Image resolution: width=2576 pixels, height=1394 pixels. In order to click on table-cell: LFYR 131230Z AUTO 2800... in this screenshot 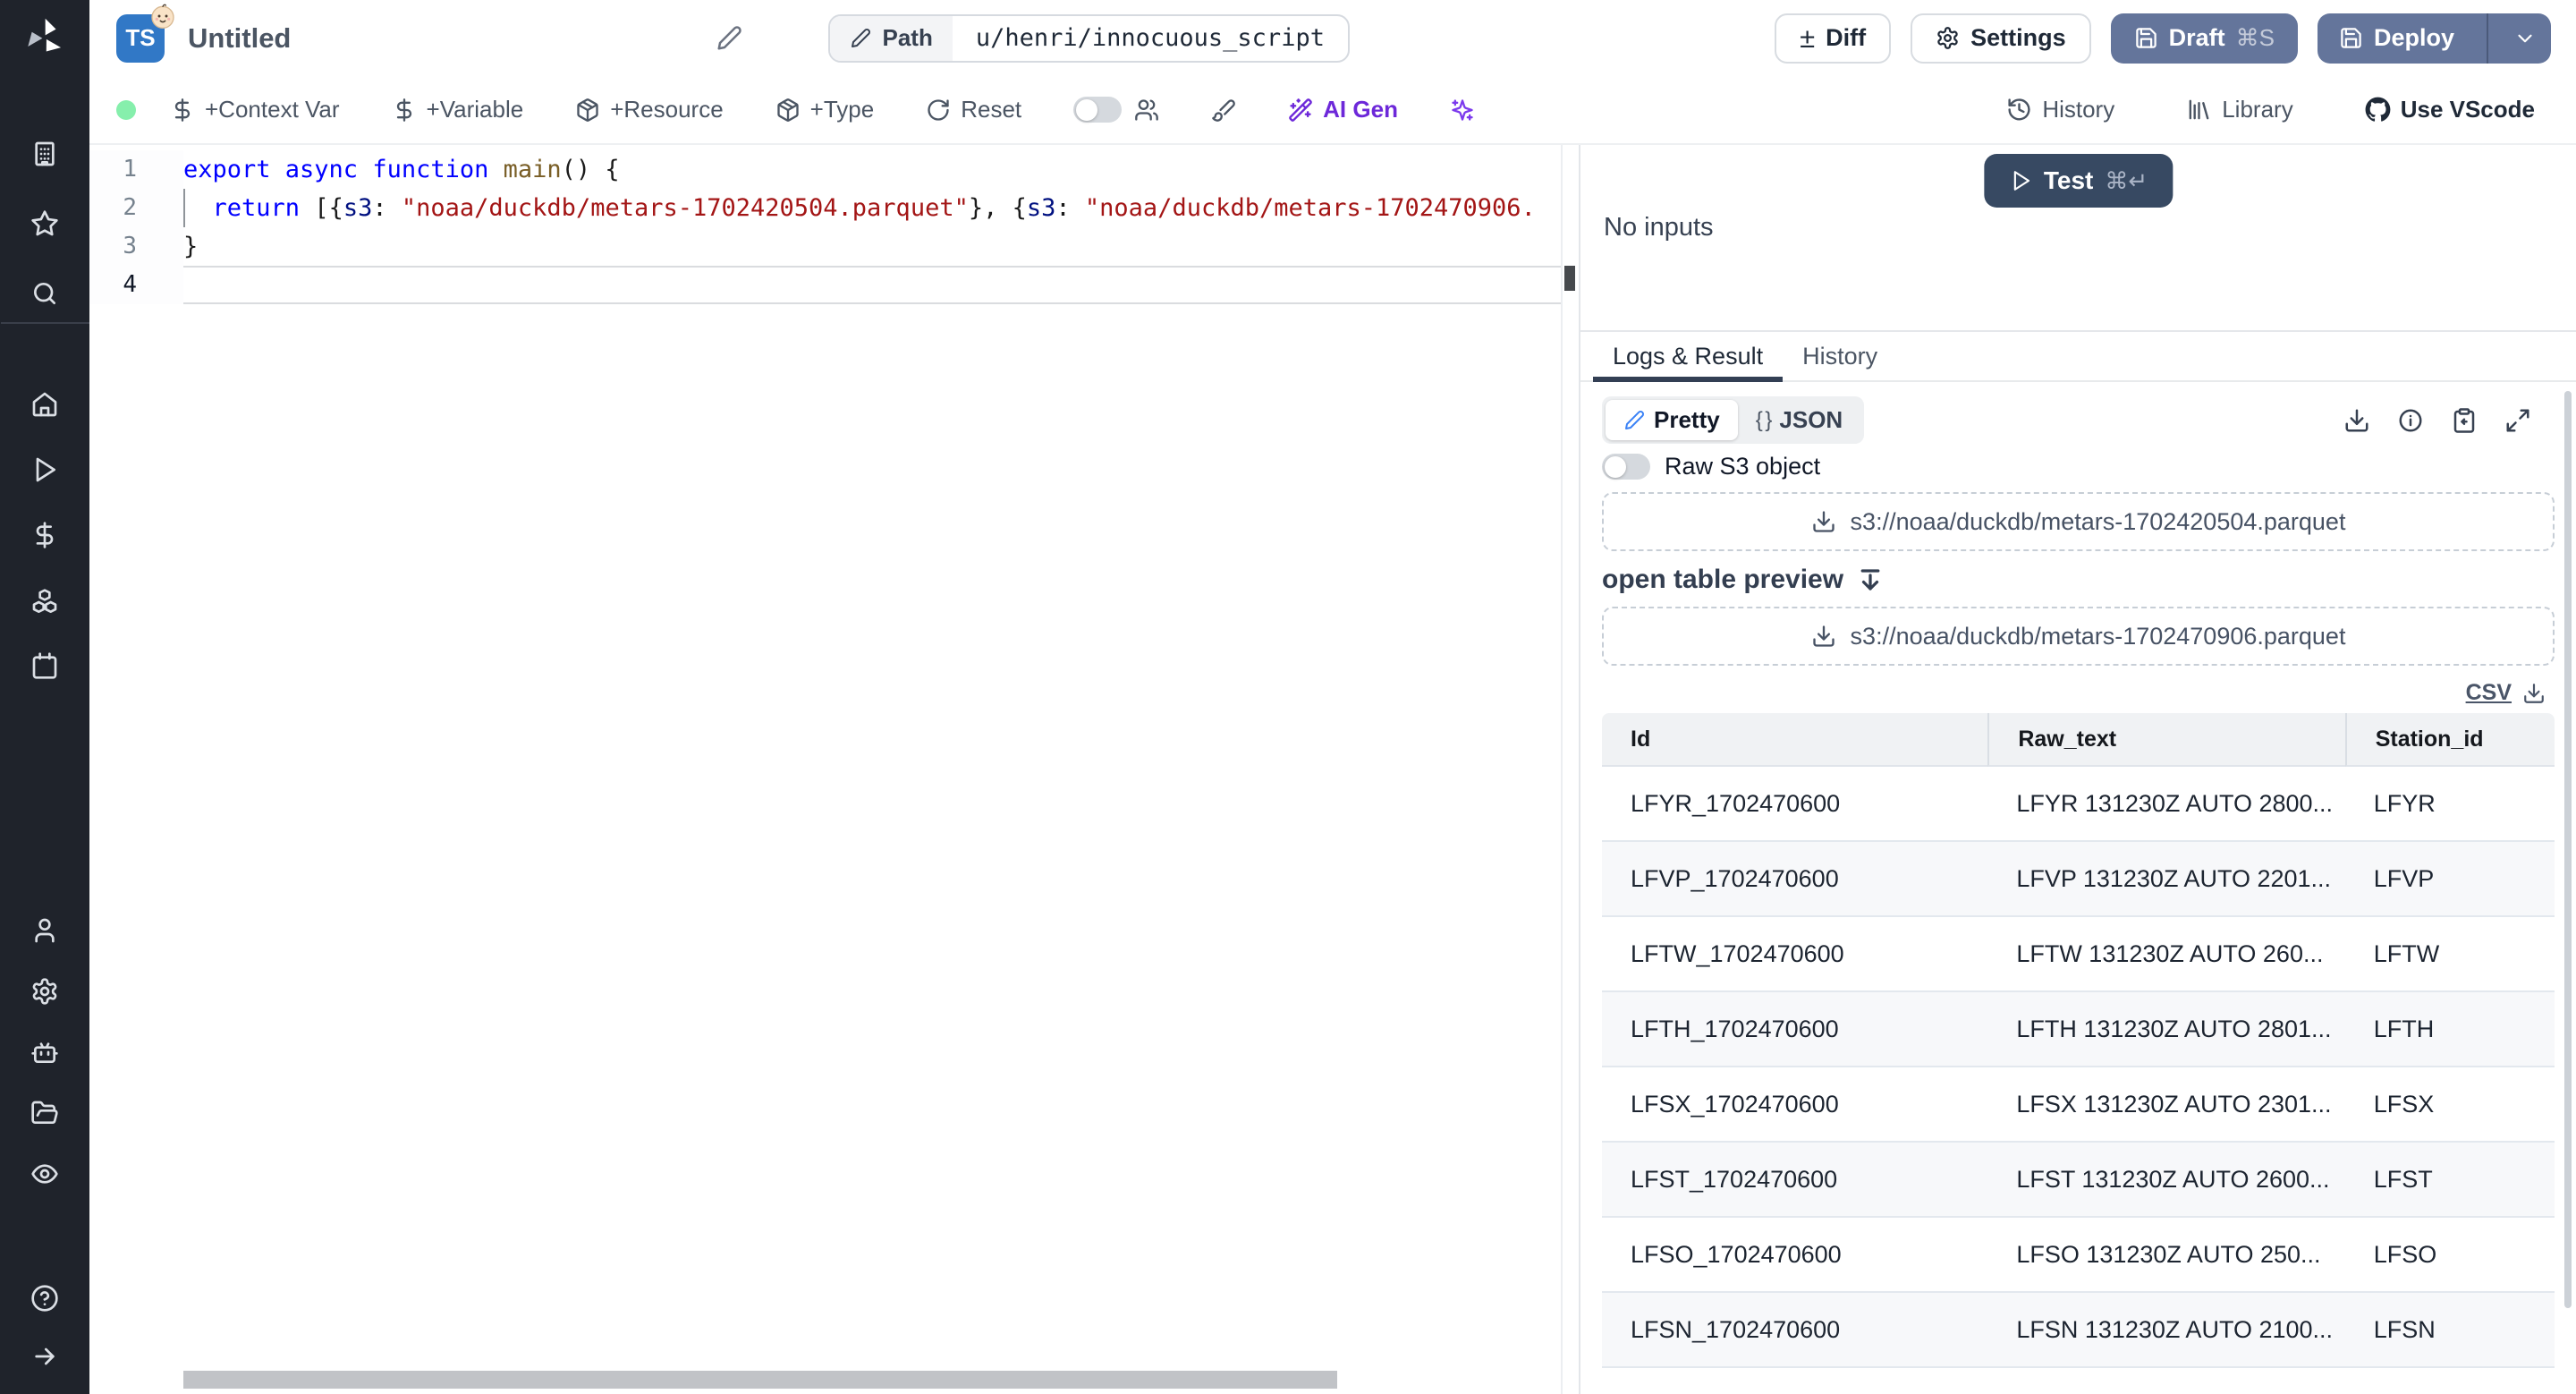, I will do `click(2166, 804)`.